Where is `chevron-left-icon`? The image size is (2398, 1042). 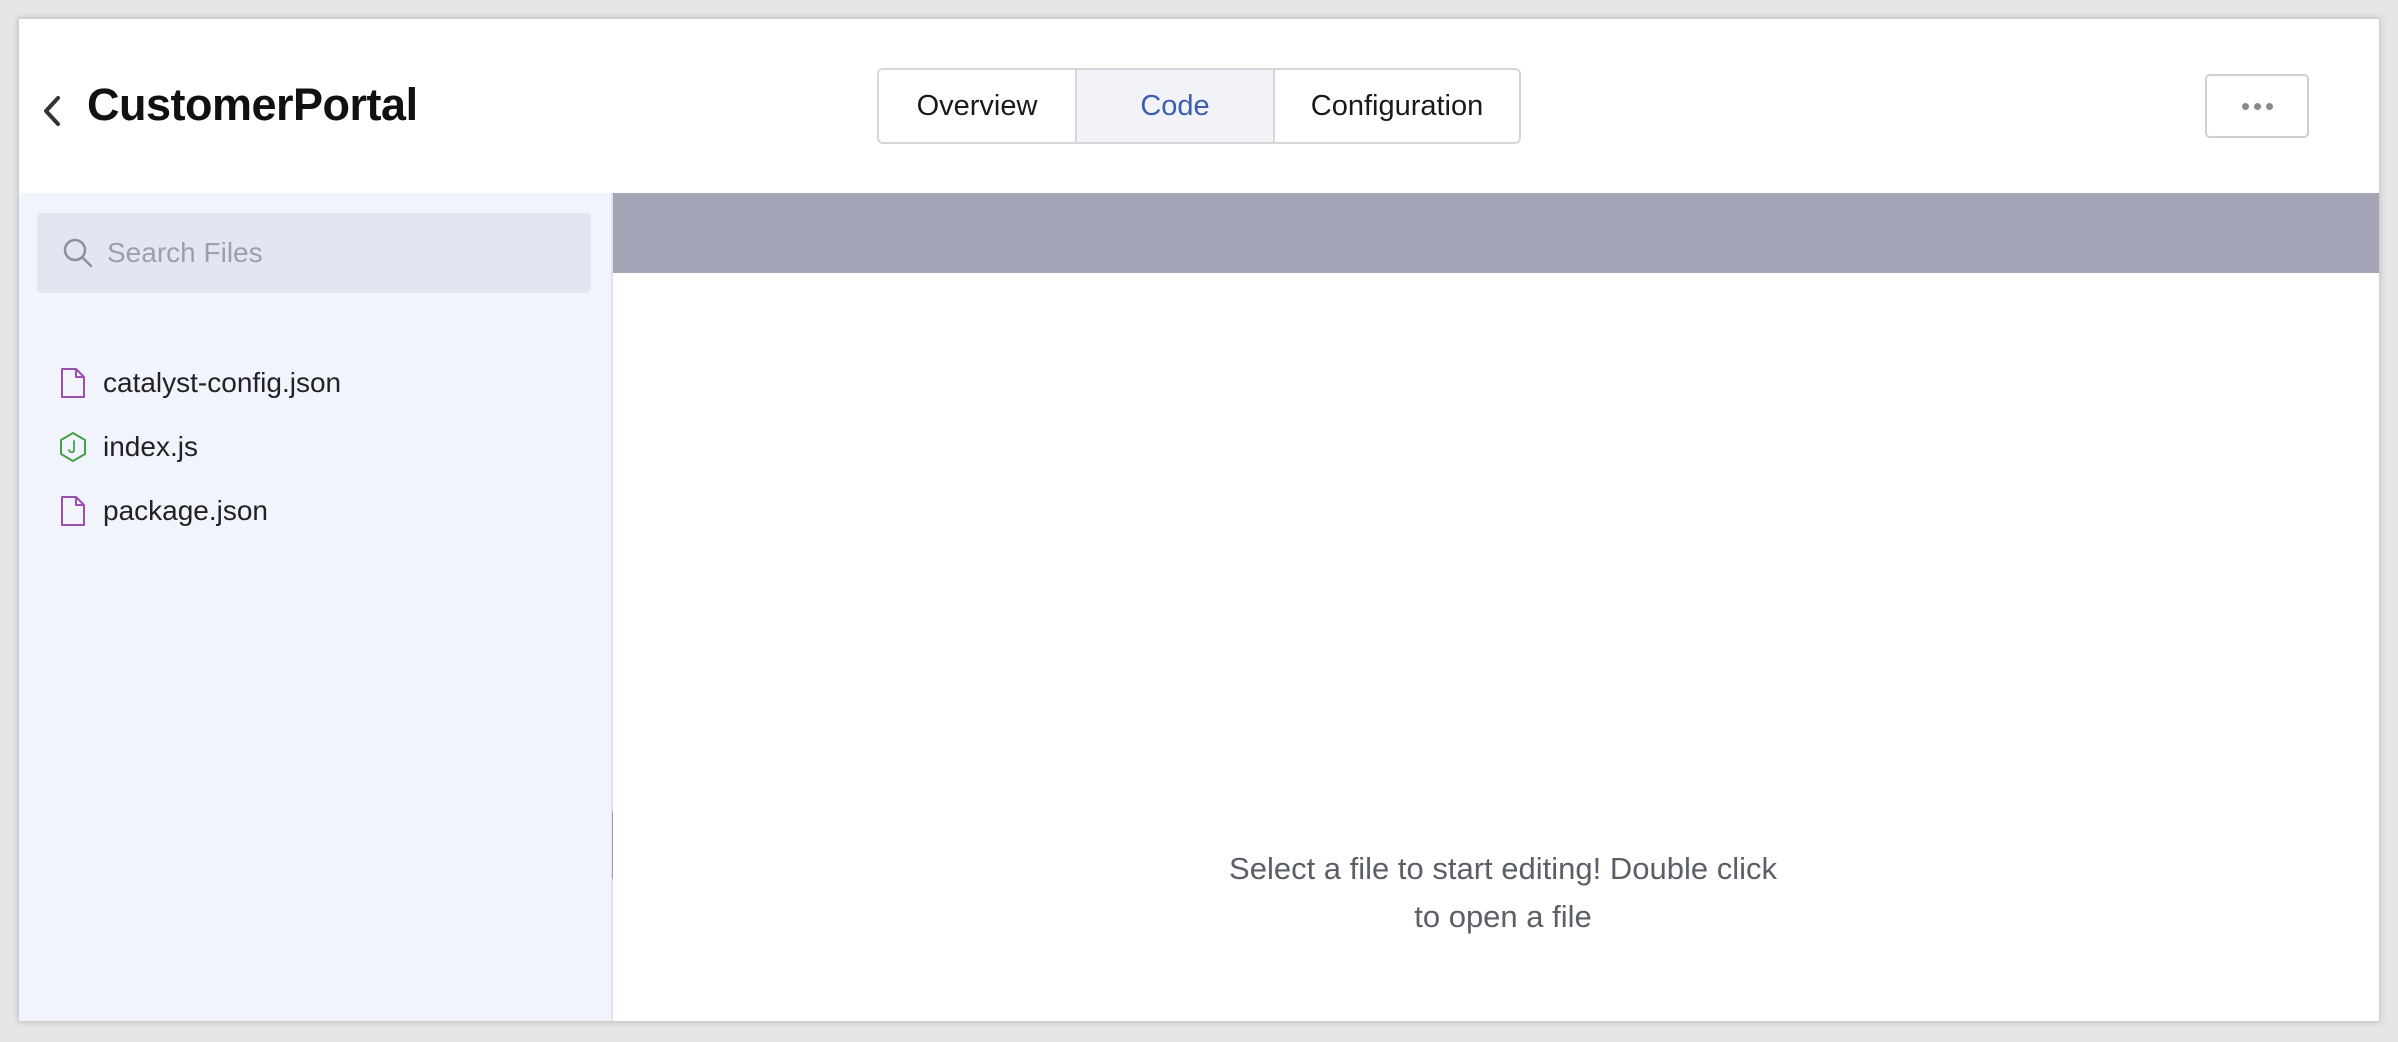
chevron-left-icon is located at coordinates (52, 111).